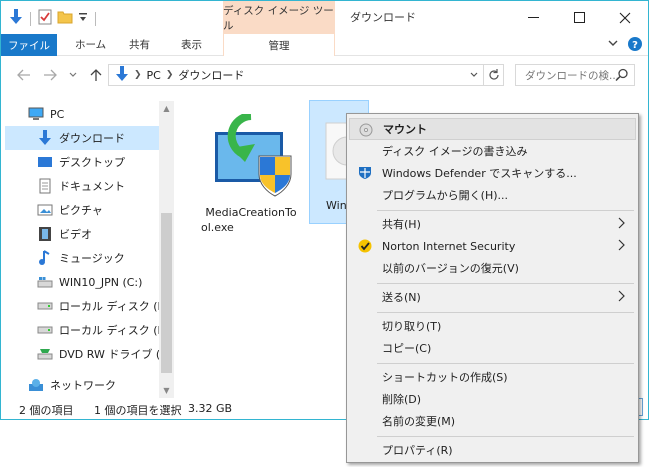 This screenshot has width=649, height=467. What do you see at coordinates (401, 224) in the screenshot?
I see `menu-item-label: 共有(H)` at bounding box center [401, 224].